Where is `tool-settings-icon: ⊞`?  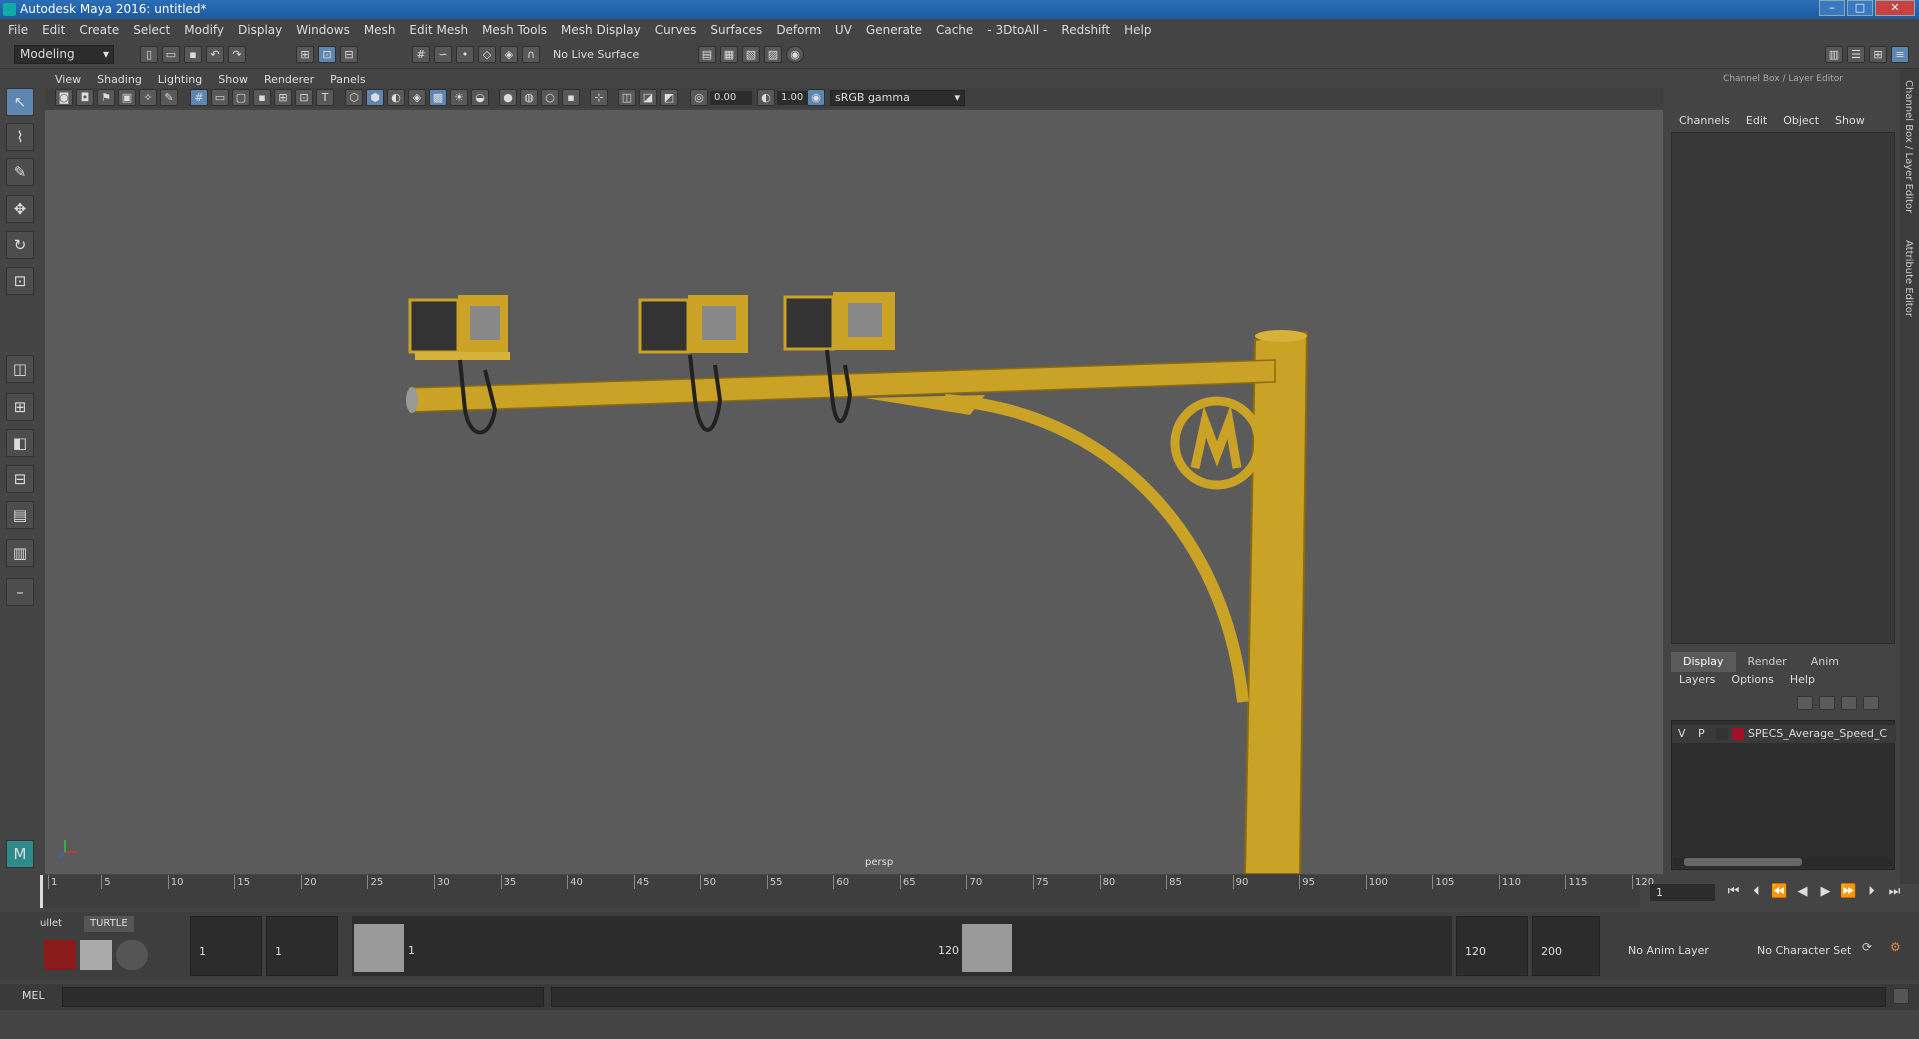 tool-settings-icon: ⊞ is located at coordinates (1878, 54).